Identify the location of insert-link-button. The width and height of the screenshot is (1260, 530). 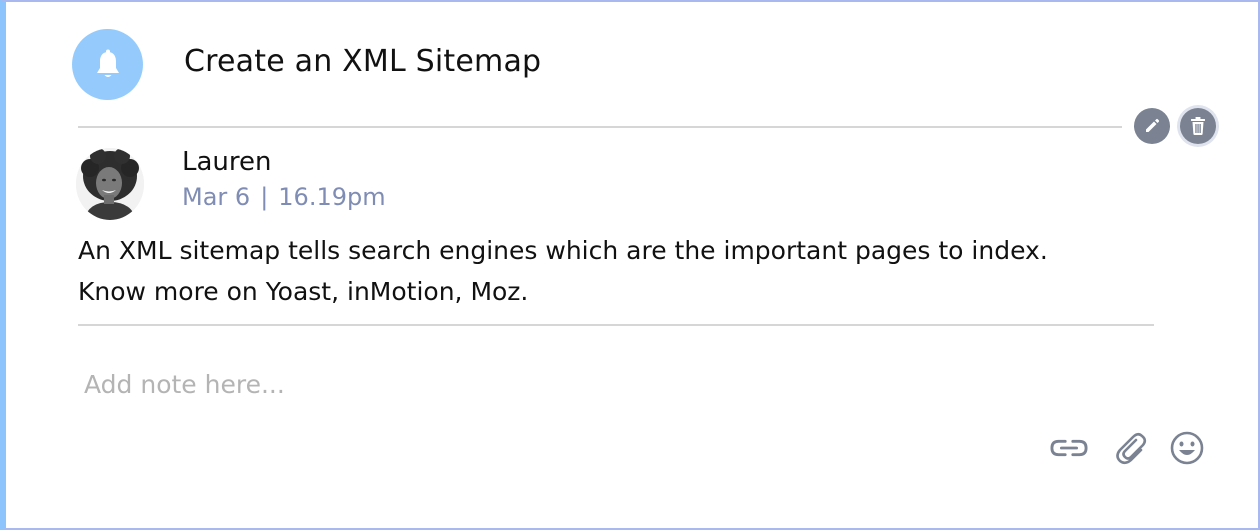
(1069, 448).